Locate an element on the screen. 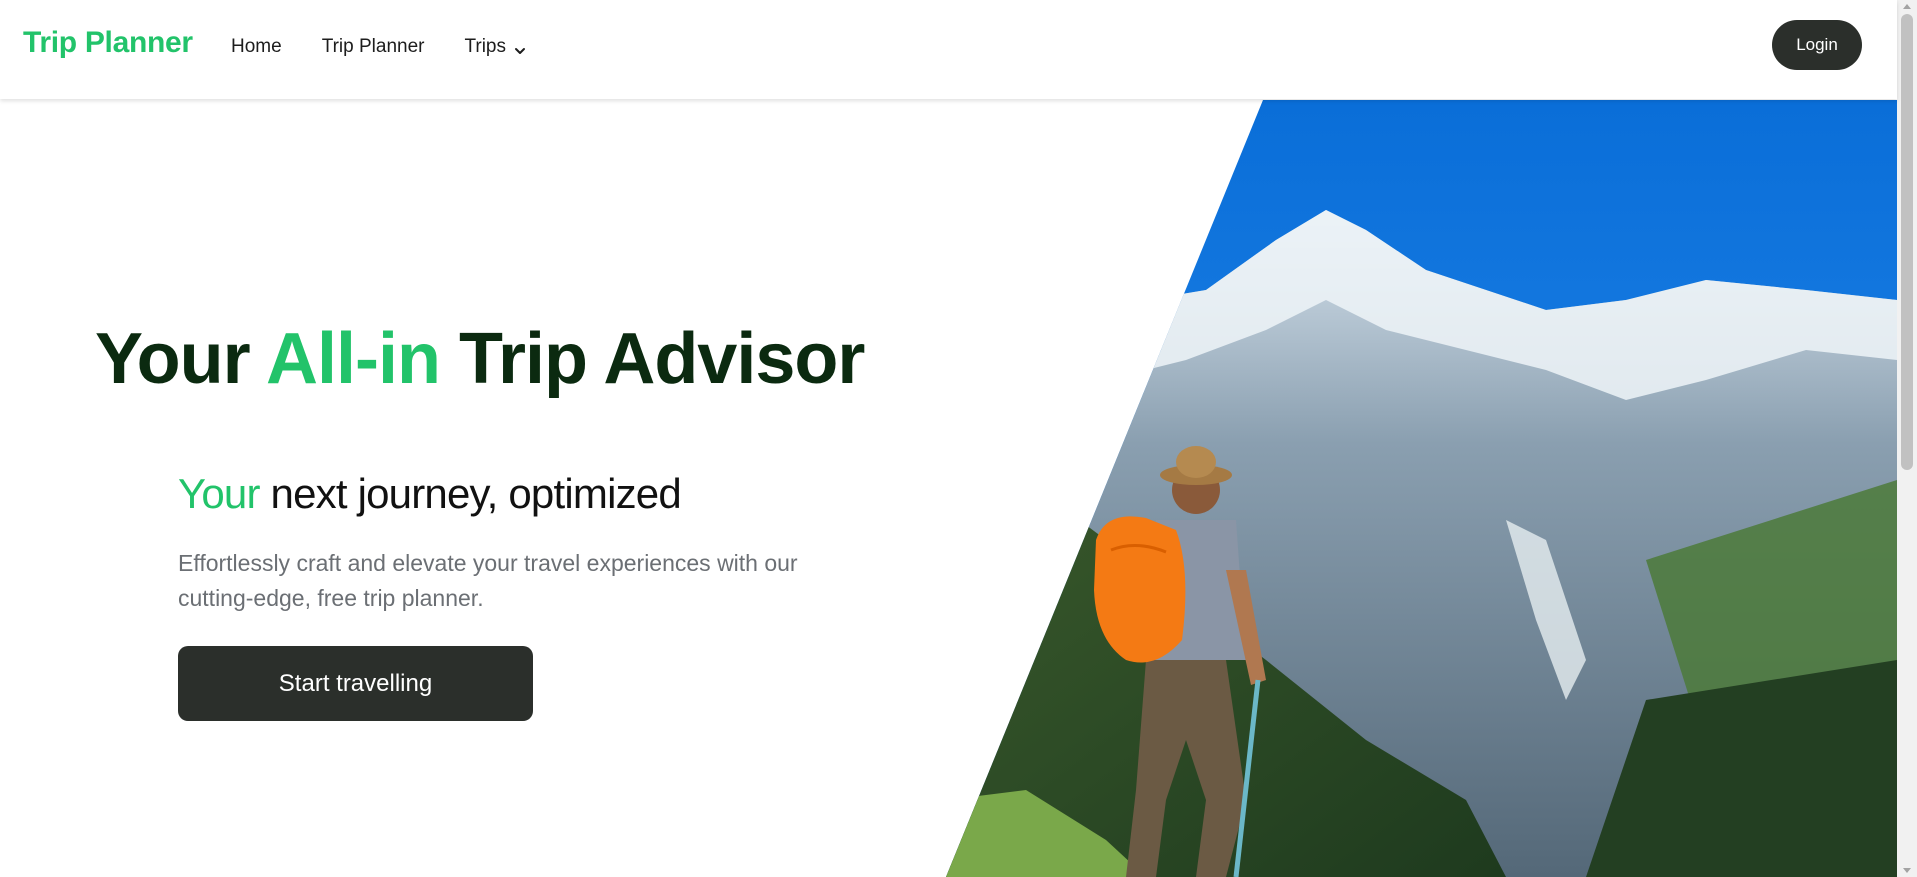 The width and height of the screenshot is (1917, 877). page-scrollbar is located at coordinates (1907, 438).